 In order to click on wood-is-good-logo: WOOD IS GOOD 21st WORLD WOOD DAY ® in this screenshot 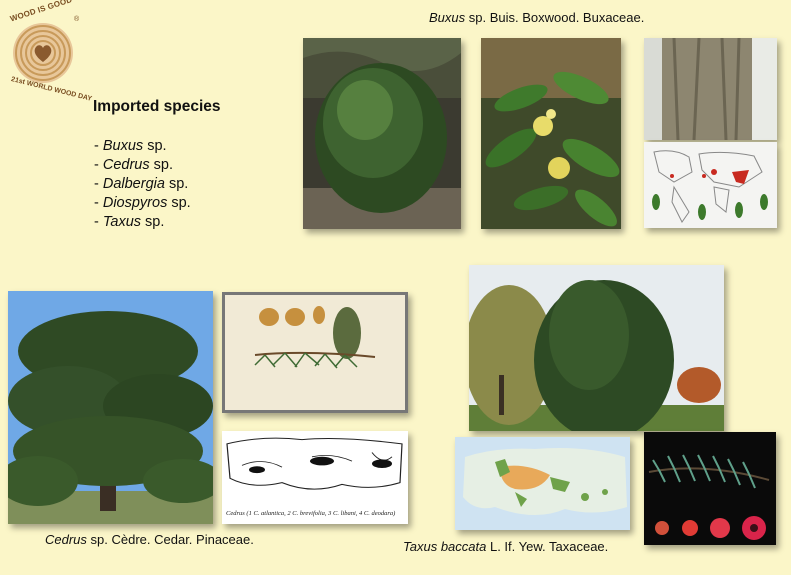, I will do `click(47, 51)`.